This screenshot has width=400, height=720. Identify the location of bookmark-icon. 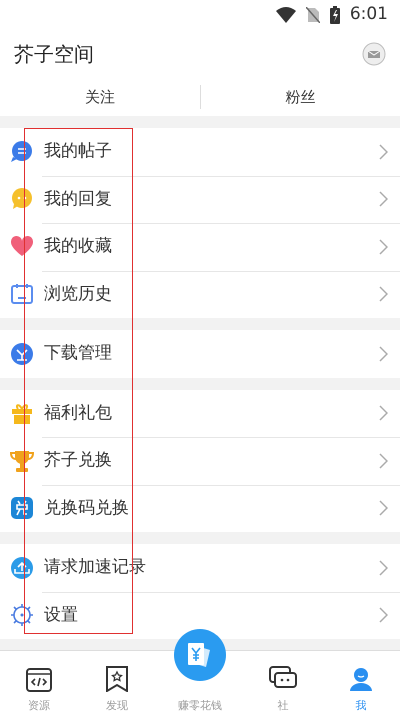
(117, 679).